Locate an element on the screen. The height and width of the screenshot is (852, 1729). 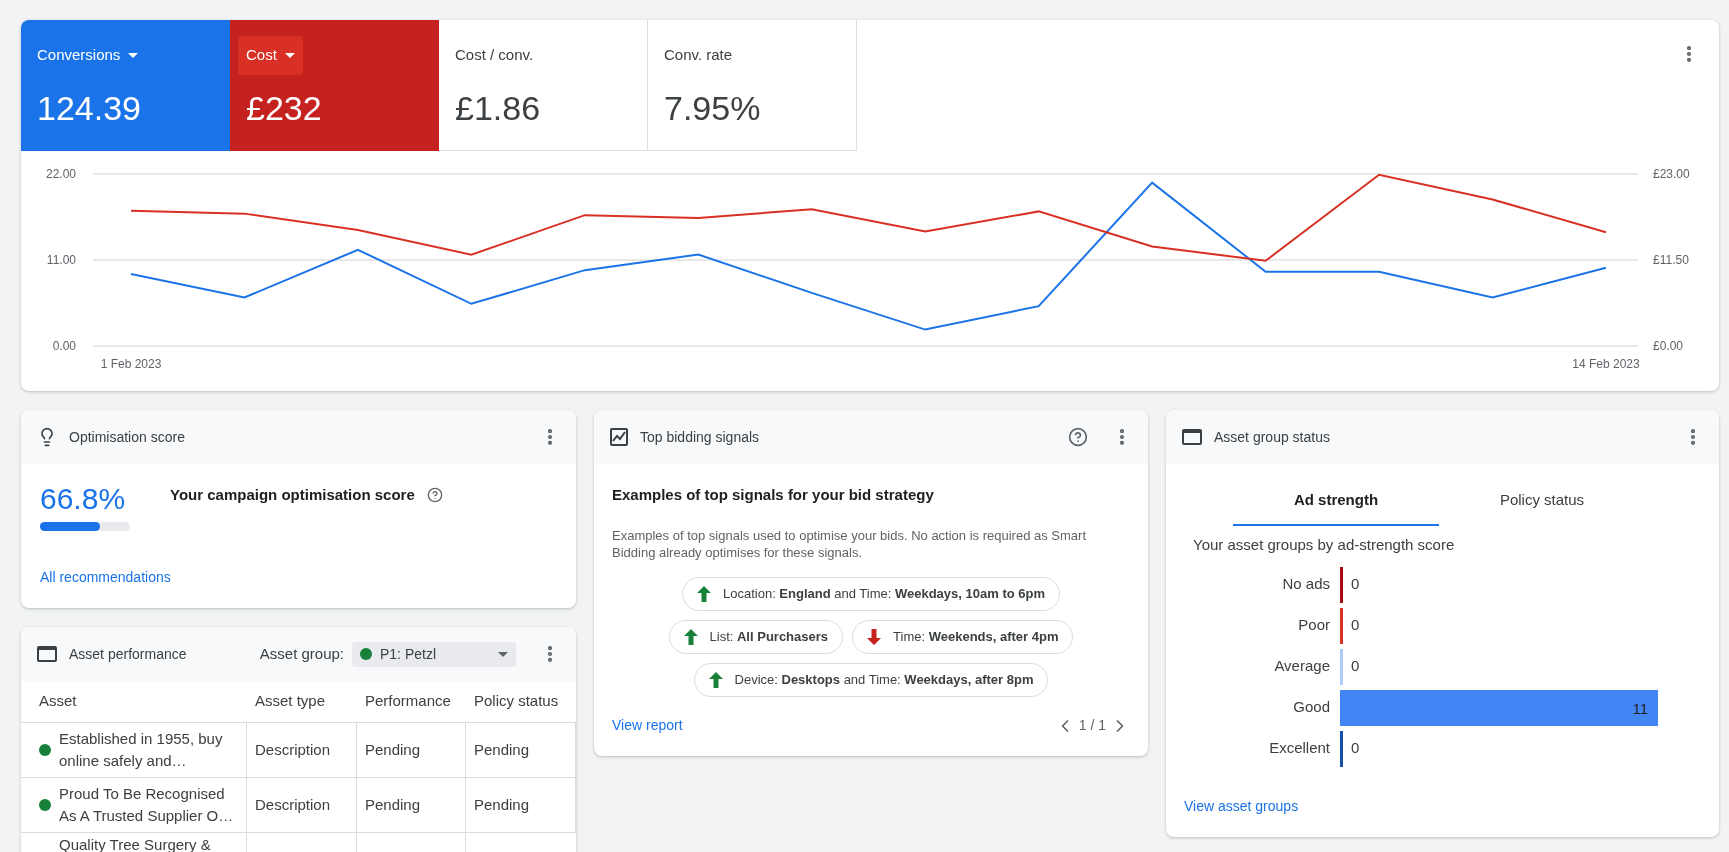
bar-label: No ads is located at coordinates (1306, 584).